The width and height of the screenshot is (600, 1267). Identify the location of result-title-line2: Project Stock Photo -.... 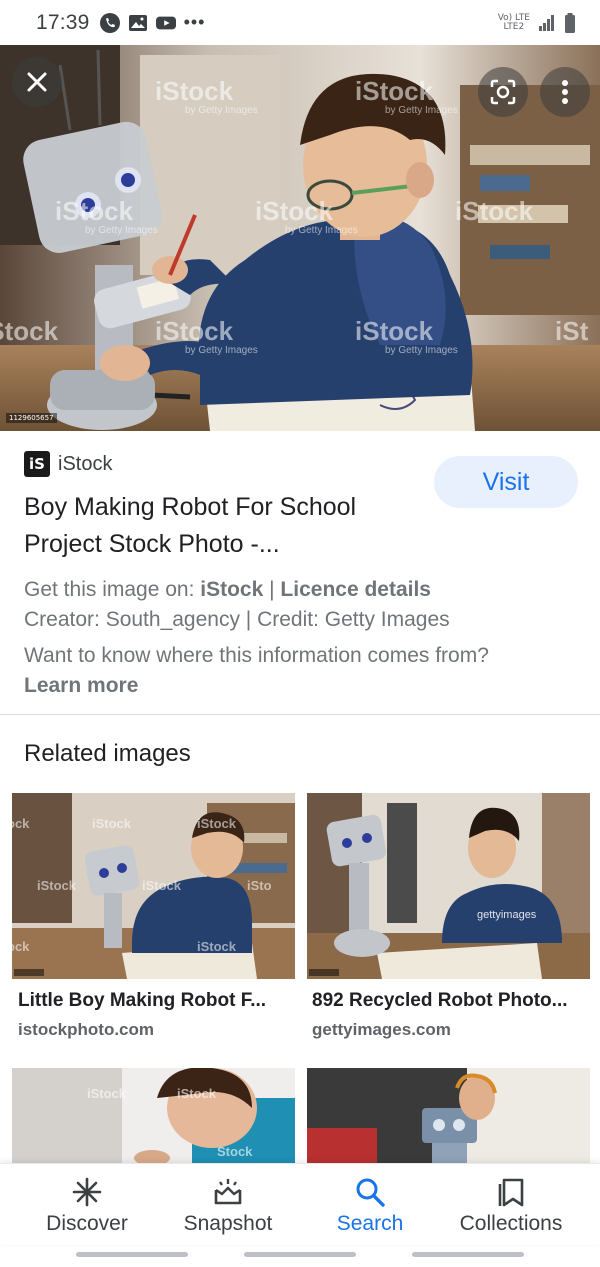
(152, 544).